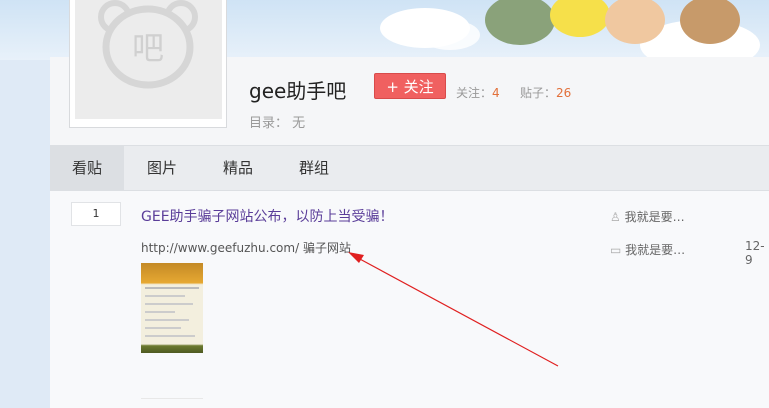 This screenshot has height=408, width=769. What do you see at coordinates (246, 248) in the screenshot?
I see `thread-abstract: http://www.geefuzhu.com/ 骗子网站` at bounding box center [246, 248].